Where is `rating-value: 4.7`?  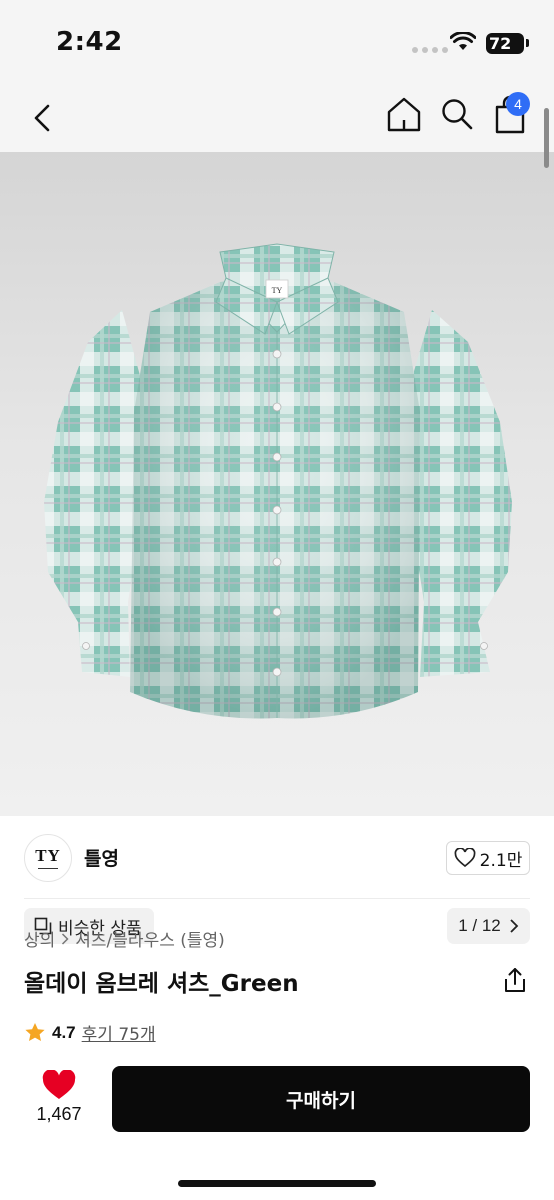
rating-value: 4.7 is located at coordinates (64, 1032).